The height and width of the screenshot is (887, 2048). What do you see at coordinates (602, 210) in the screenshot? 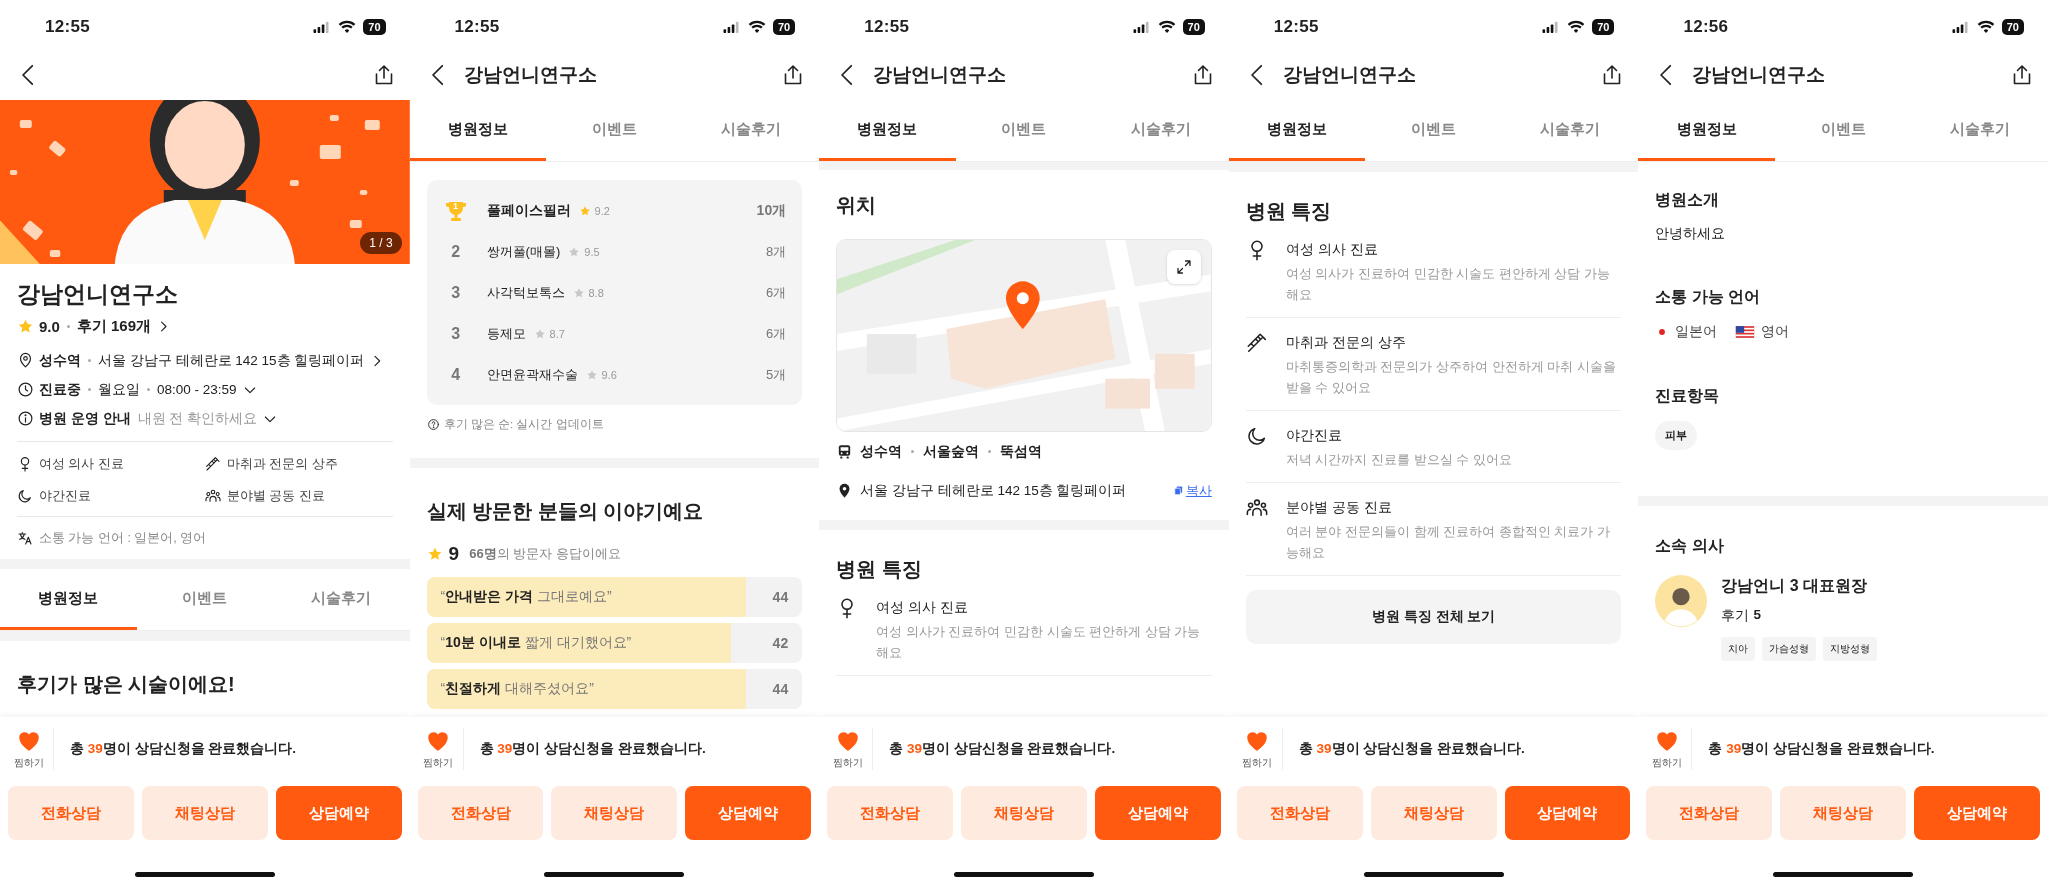
I see `procedure-score: 9.2` at bounding box center [602, 210].